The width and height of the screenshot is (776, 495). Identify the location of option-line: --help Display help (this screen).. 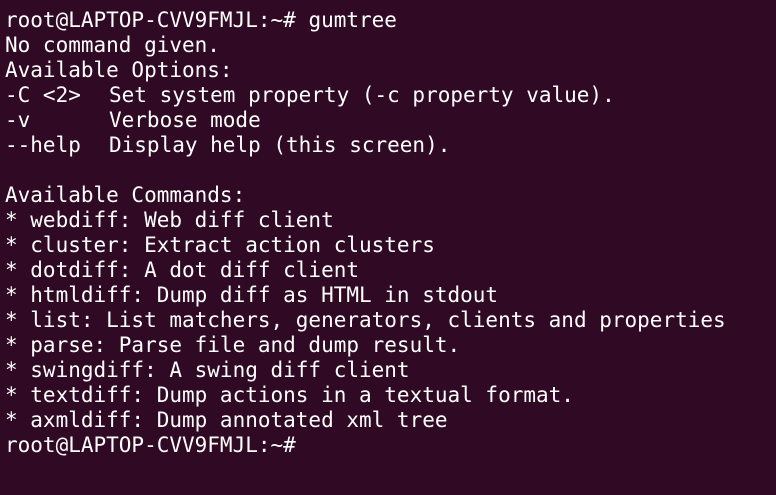
(390, 145).